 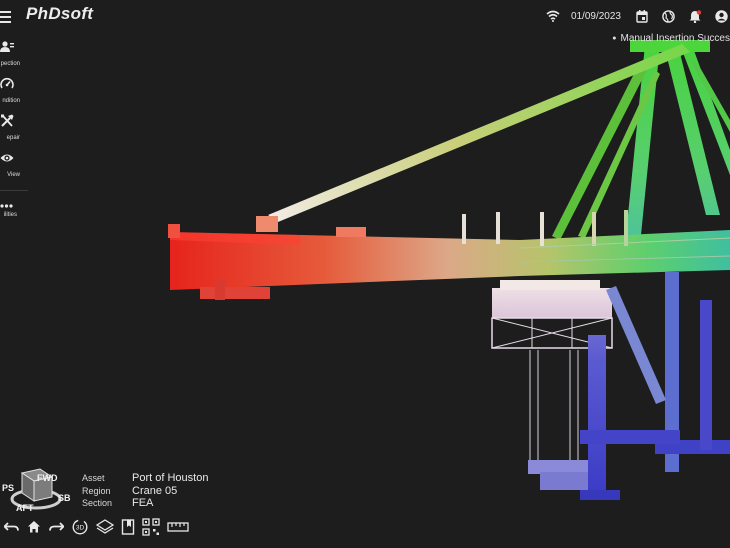 I want to click on viewer-toolbar: 3D, so click(x=100, y=527).